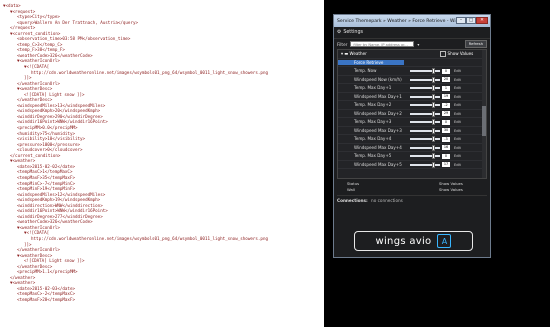 The width and height of the screenshot is (550, 327). What do you see at coordinates (443, 54) in the screenshot?
I see `show-values-checkbox` at bounding box center [443, 54].